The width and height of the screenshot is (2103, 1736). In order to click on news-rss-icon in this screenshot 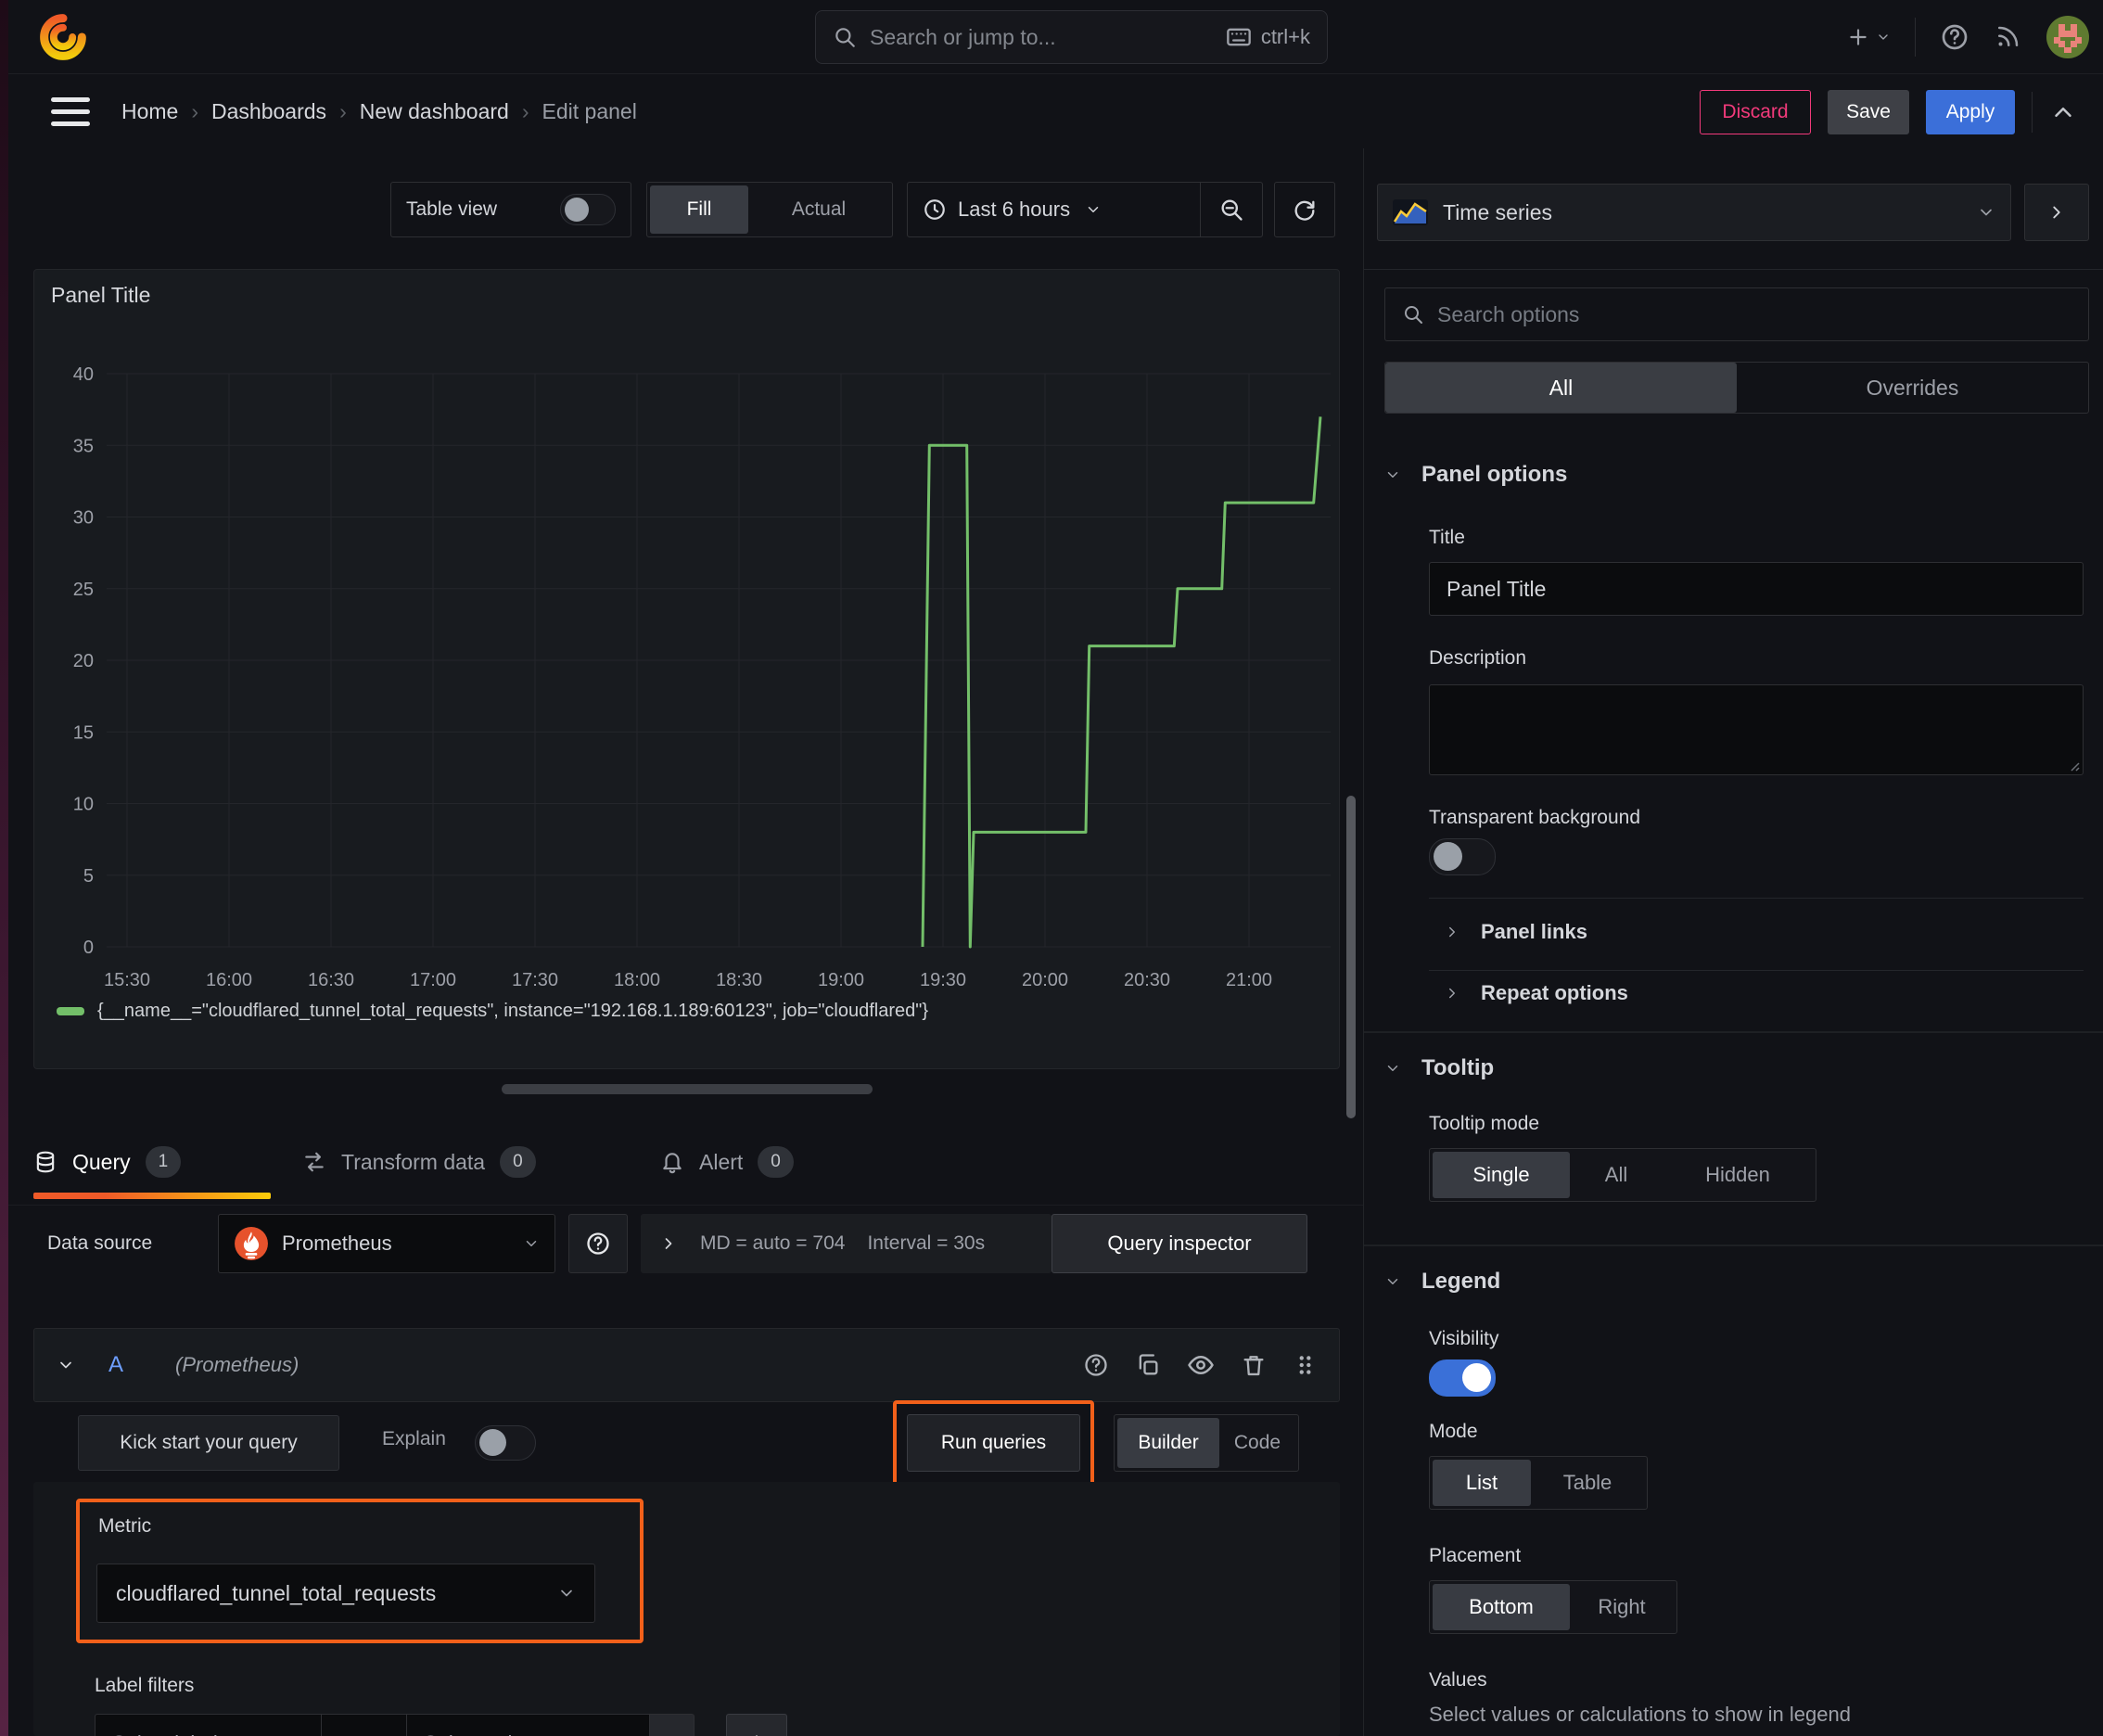, I will do `click(2007, 37)`.